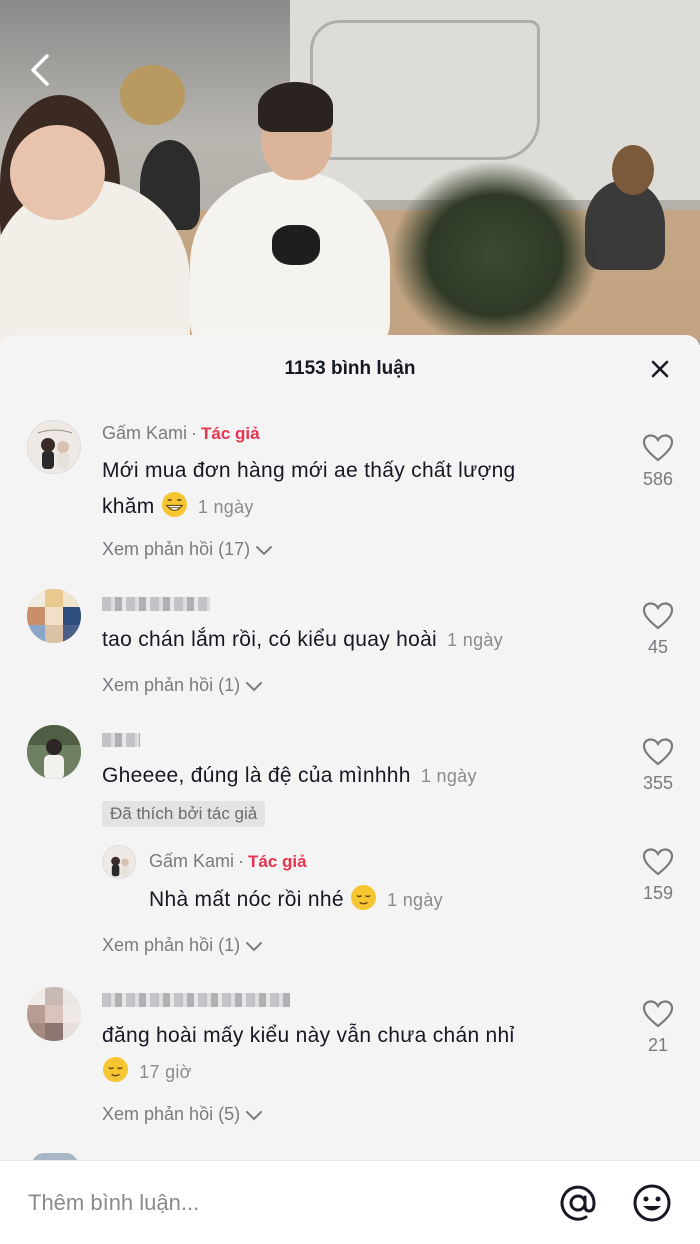 This screenshot has height=1244, width=700. What do you see at coordinates (270, 639) in the screenshot?
I see `comment-text-line1: tao chán lắm rồi, có kiểu quay hoài` at bounding box center [270, 639].